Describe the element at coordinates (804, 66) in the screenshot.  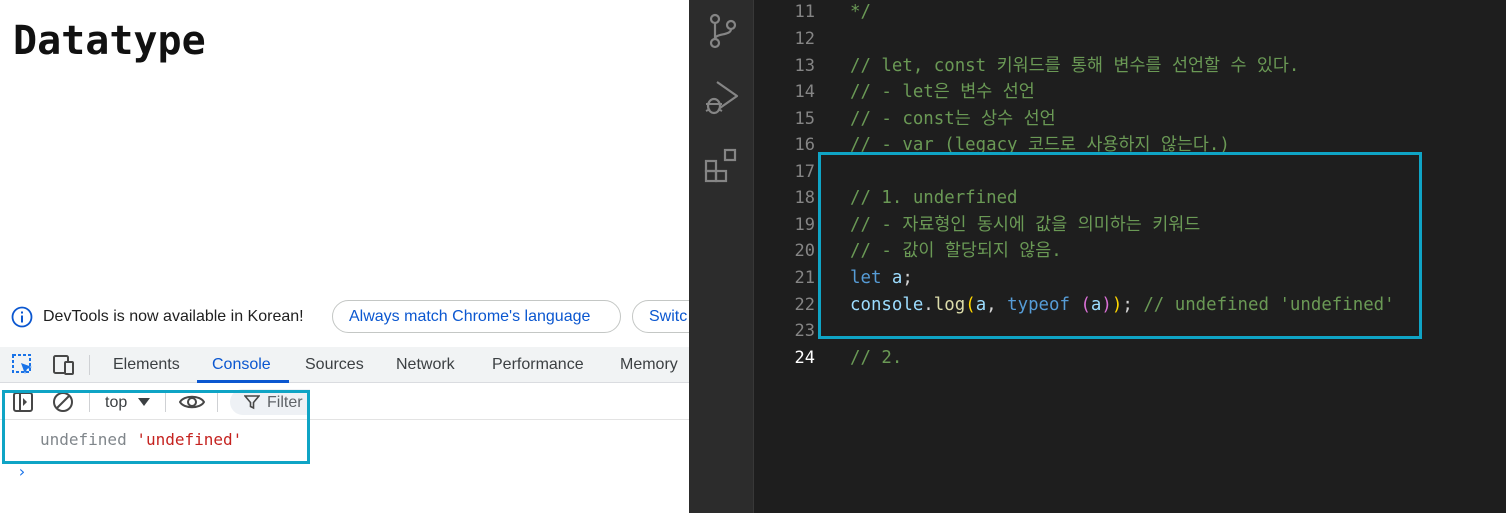
I see `line-number: 13` at that location.